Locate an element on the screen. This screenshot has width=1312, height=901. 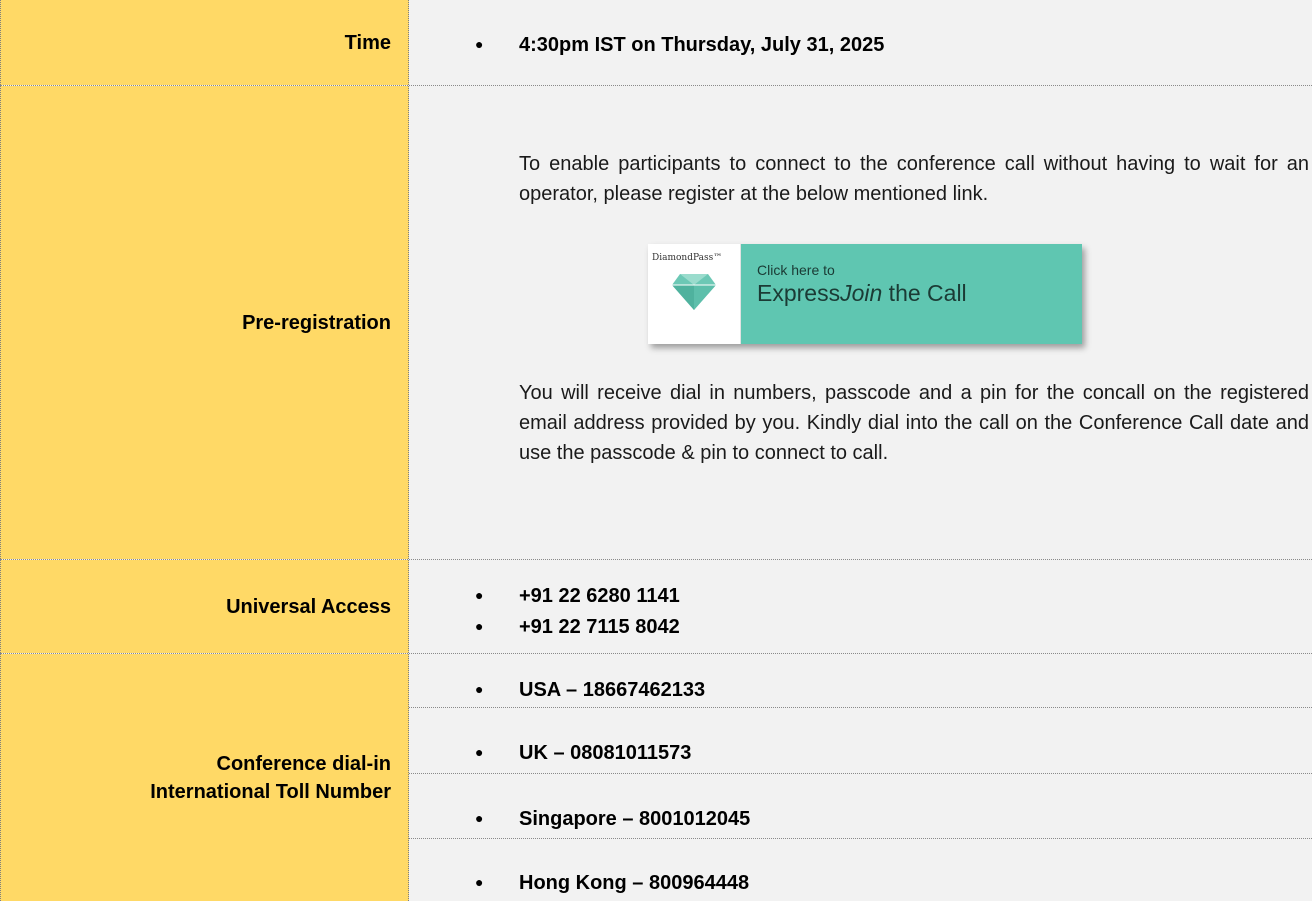
banner-small-text: Click here to is located at coordinates (796, 270).